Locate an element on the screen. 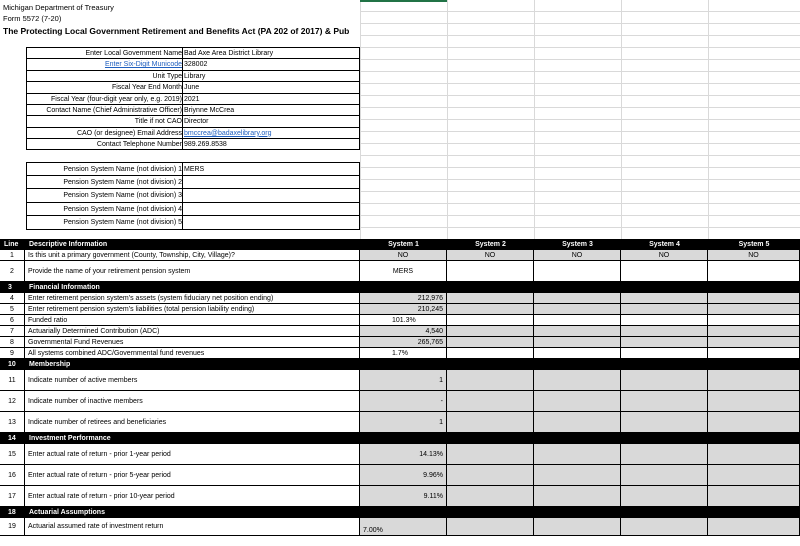 The height and width of the screenshot is (546, 800). info-value: 328002 is located at coordinates (195, 64).